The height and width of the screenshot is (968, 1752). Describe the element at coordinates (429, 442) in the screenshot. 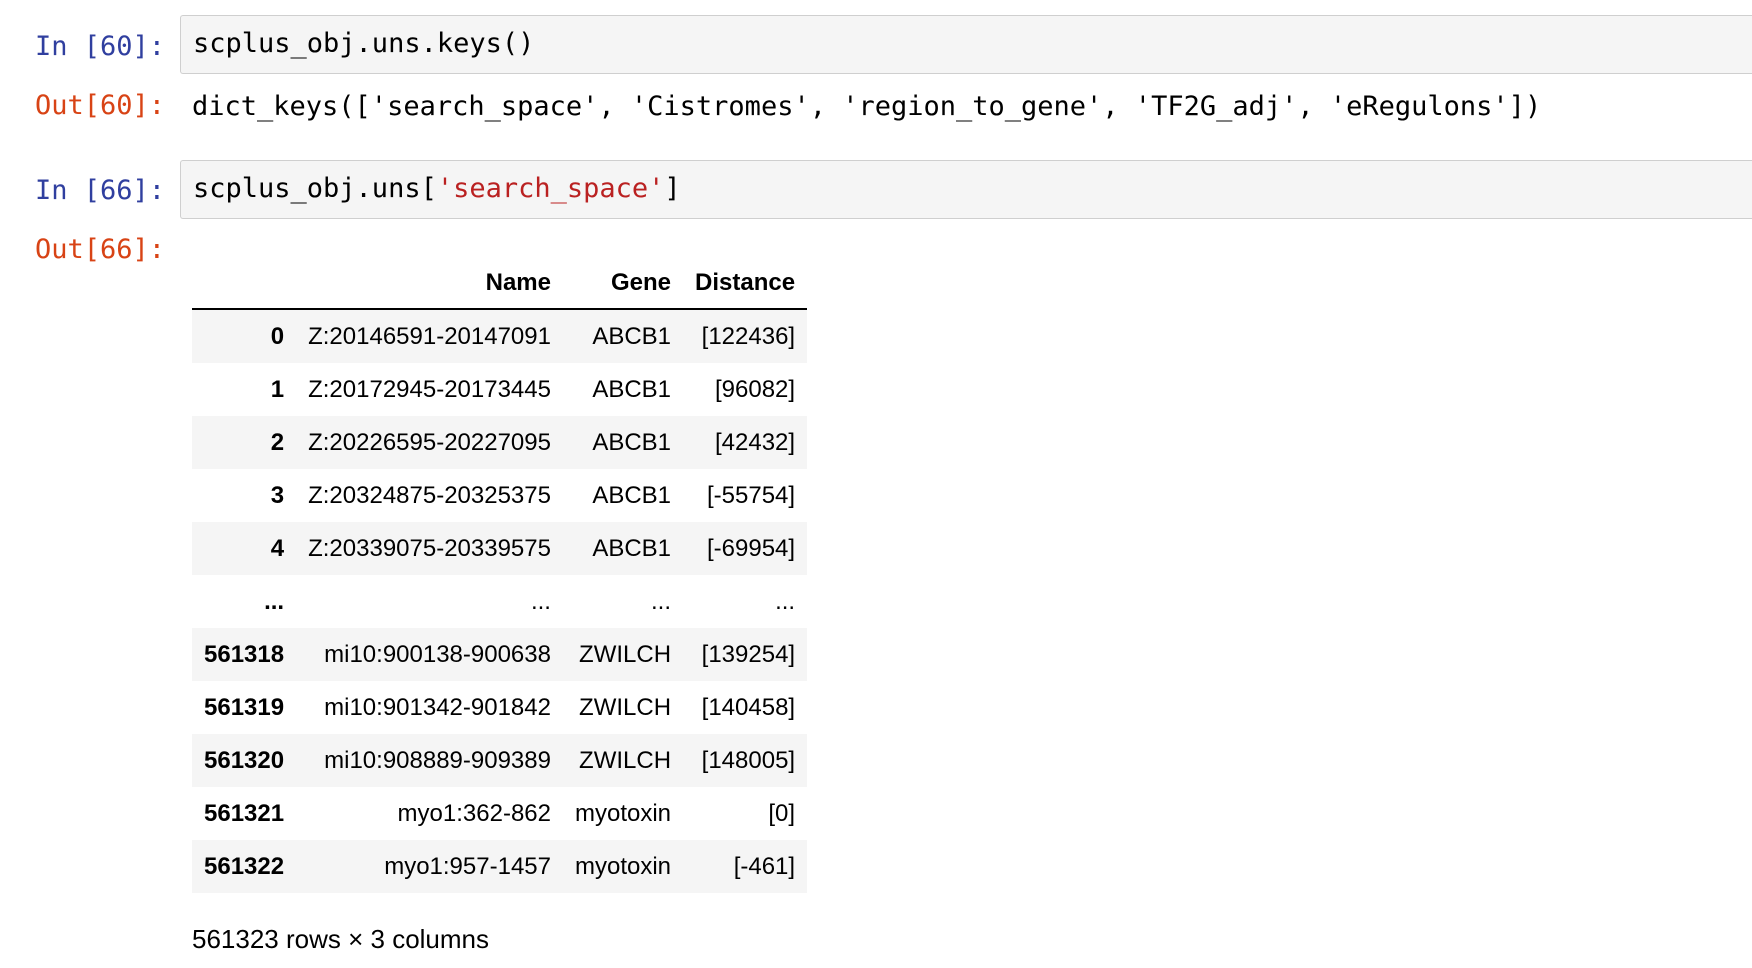

I see `cell-name: Z:20226595-20227095` at that location.